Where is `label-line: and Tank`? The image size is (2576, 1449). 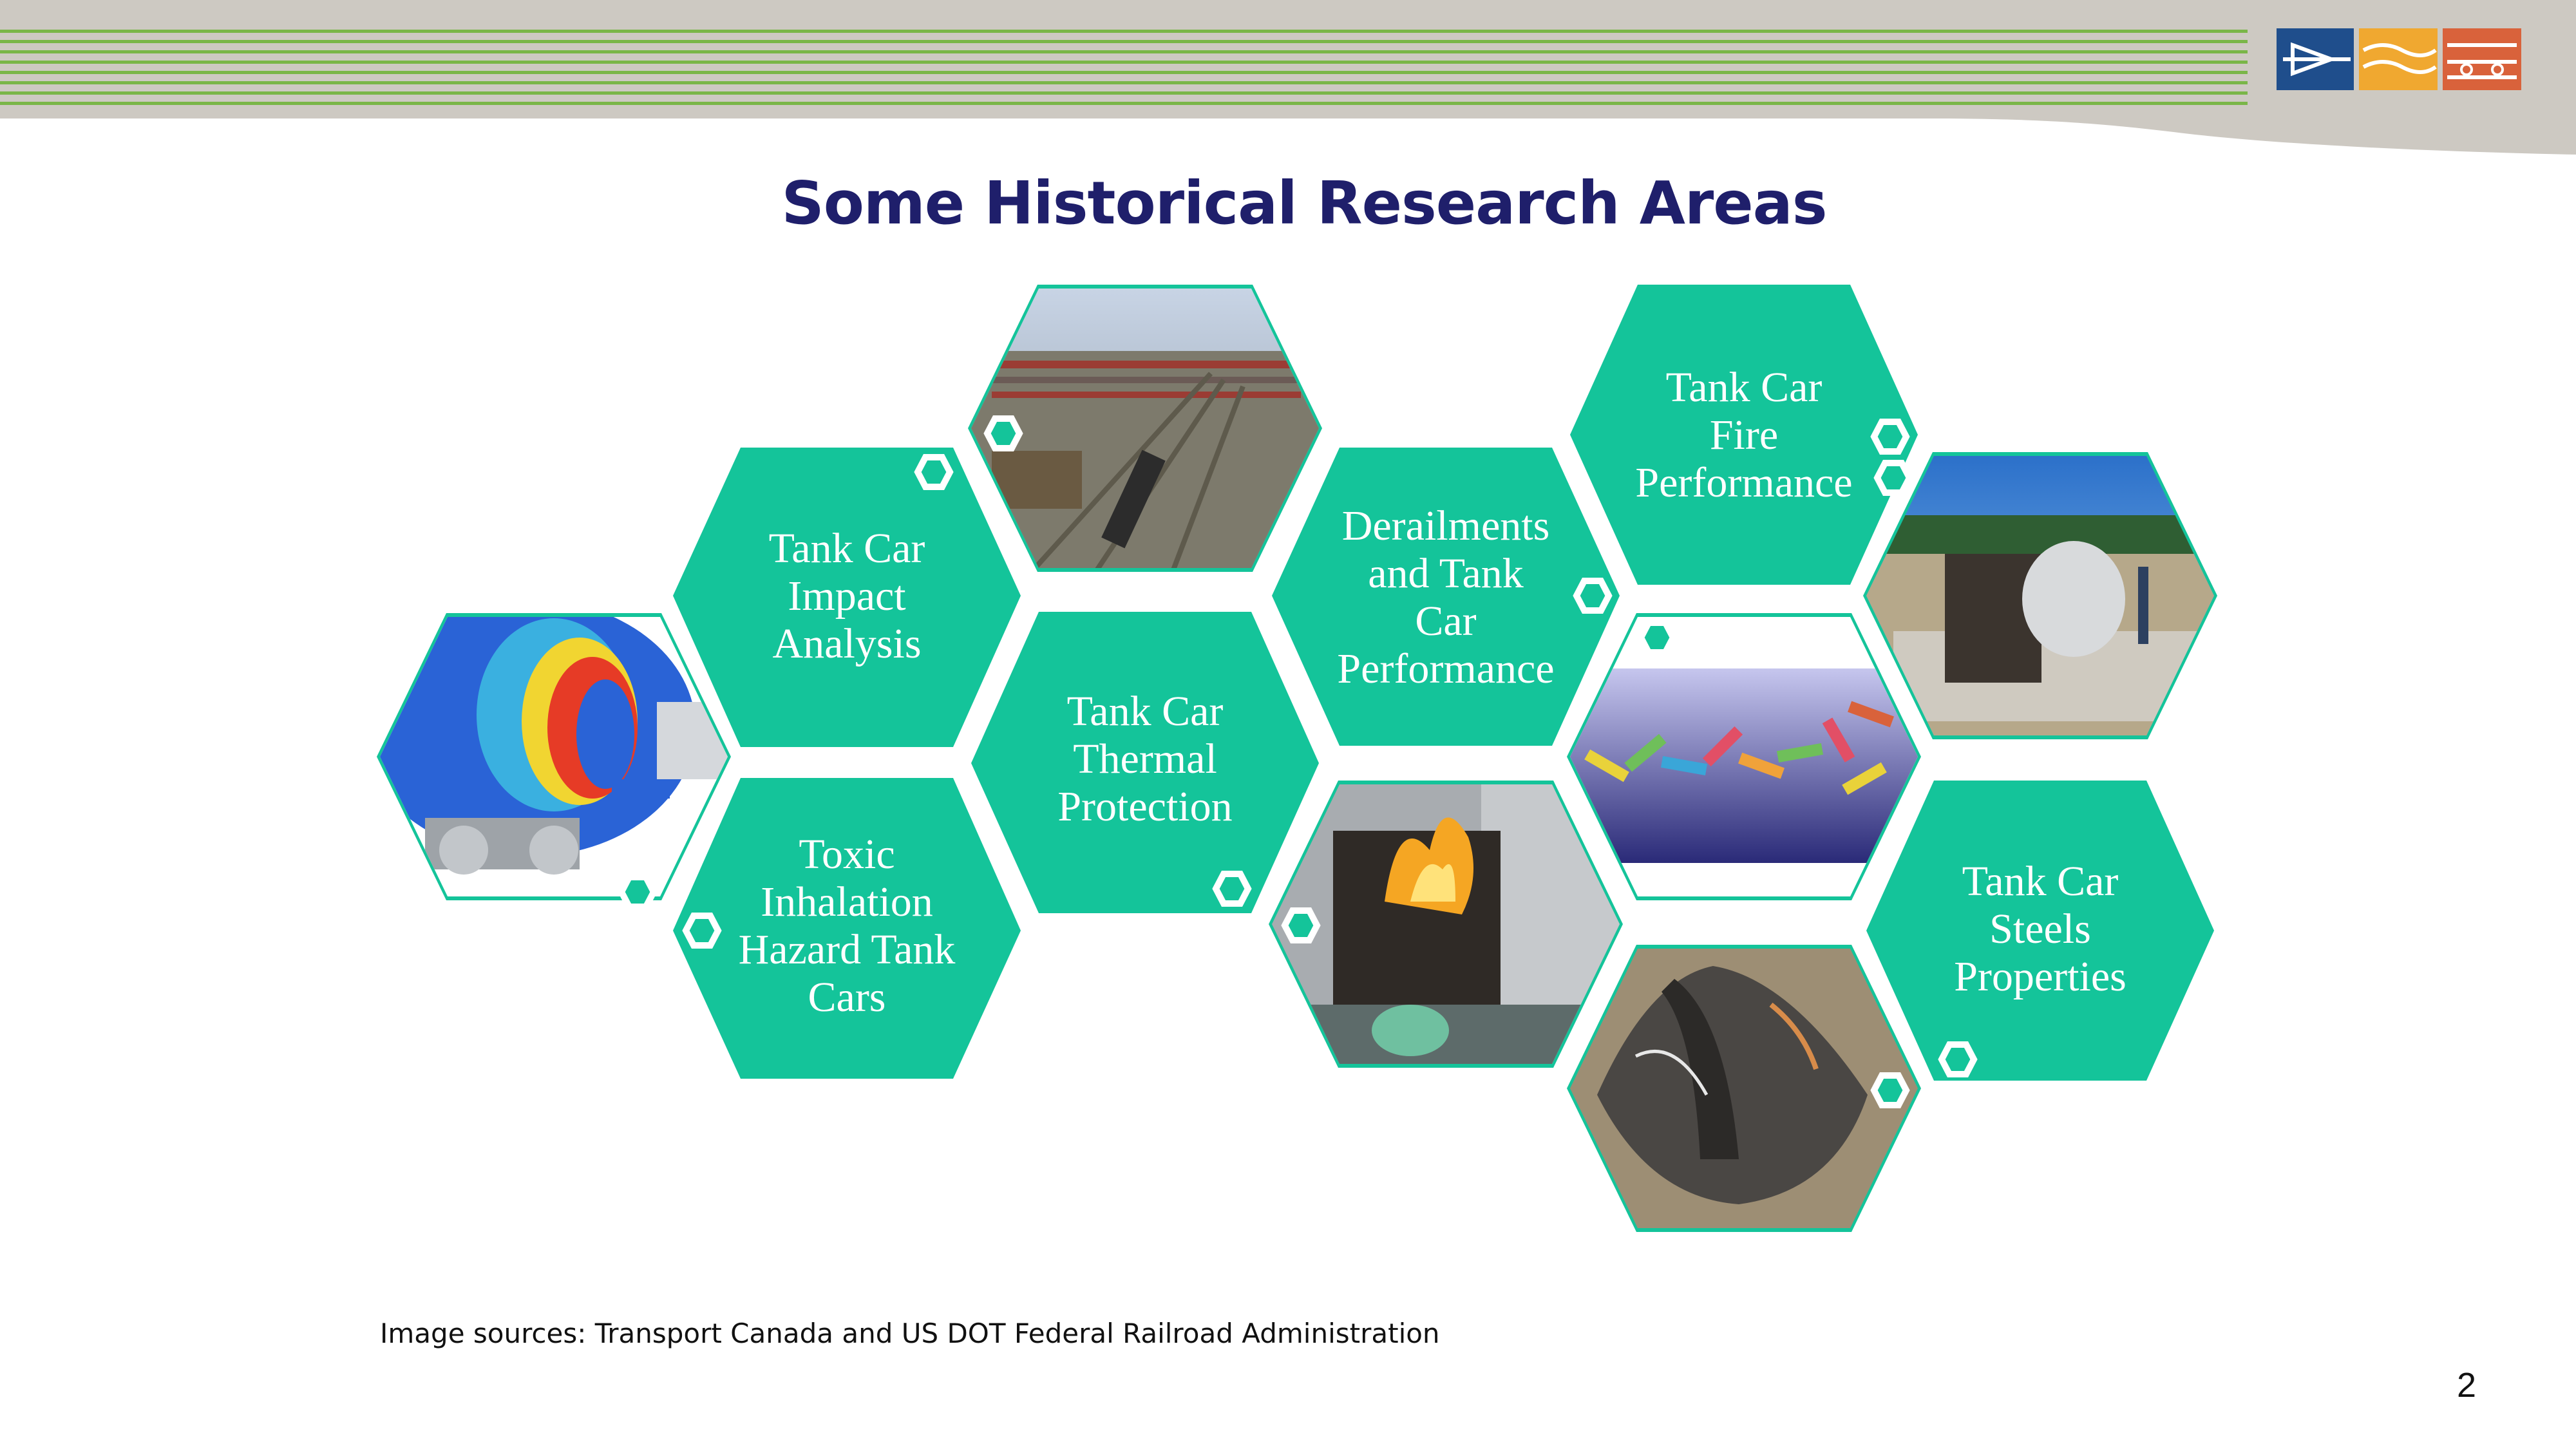
label-line: and Tank is located at coordinates (1446, 573).